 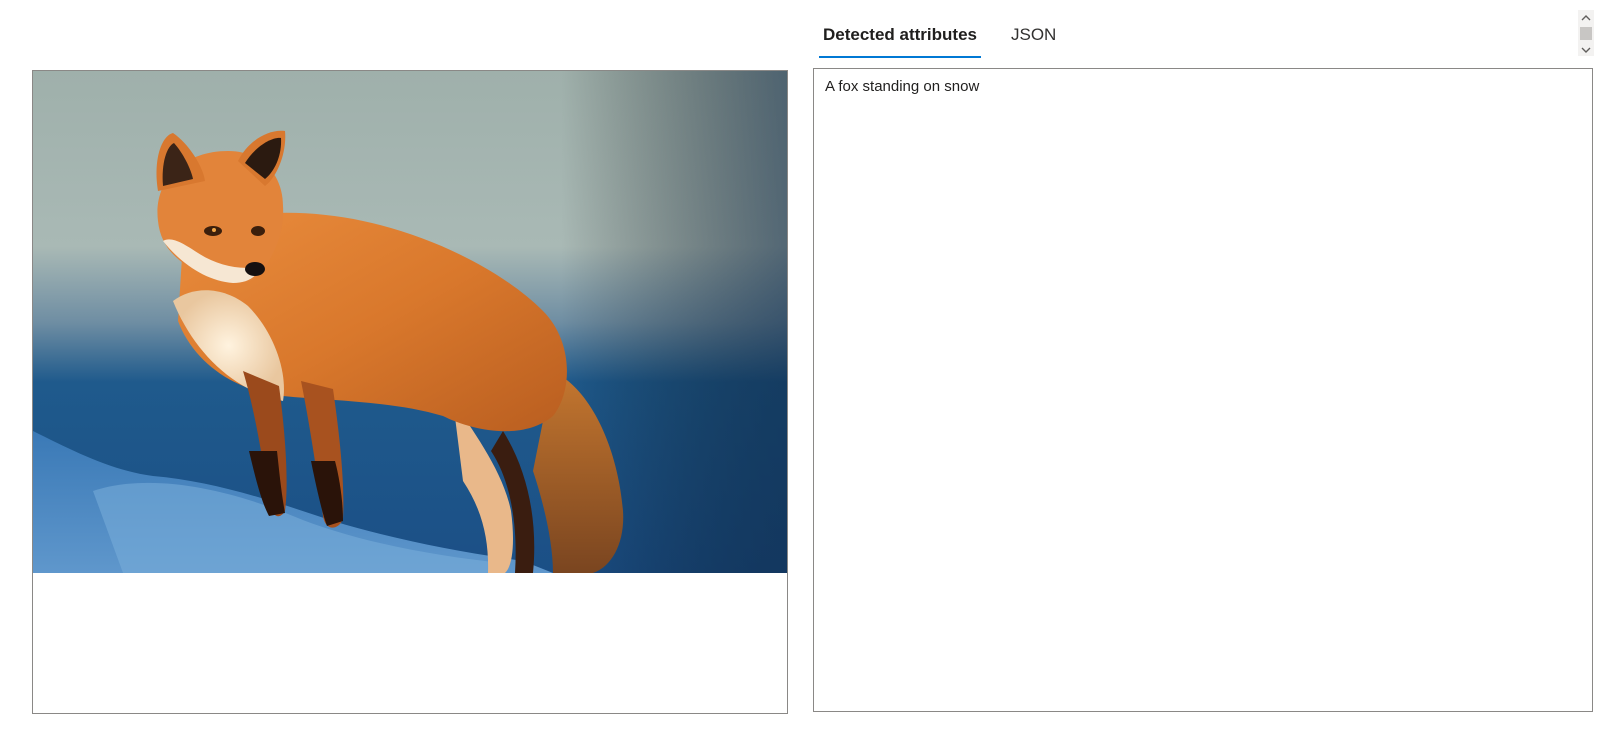 I want to click on caption-text: A fox standing on snow, so click(x=902, y=86).